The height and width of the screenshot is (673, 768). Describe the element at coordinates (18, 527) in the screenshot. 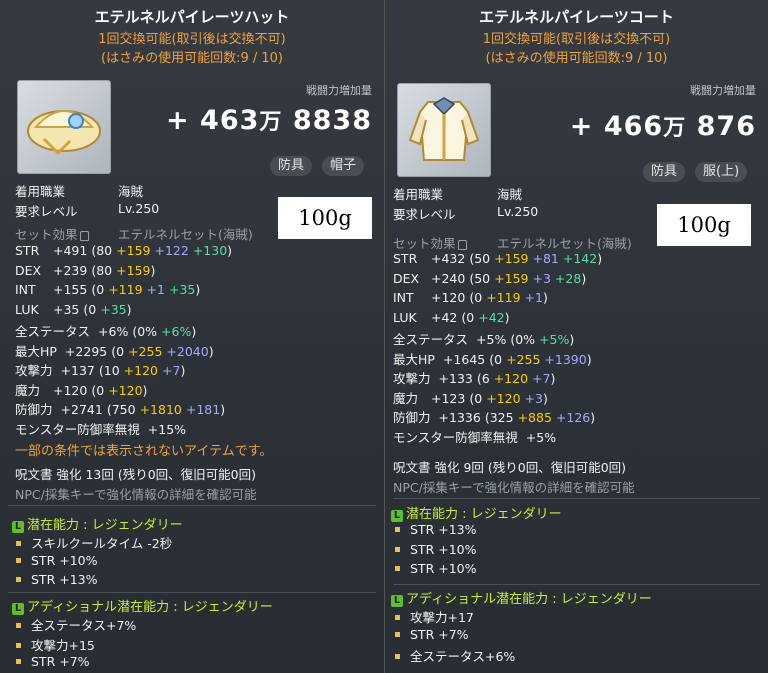

I see `legendary-badge-icon: L` at that location.